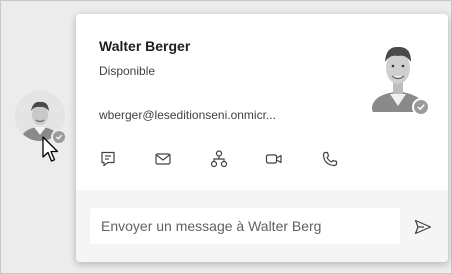 The height and width of the screenshot is (274, 452). What do you see at coordinates (245, 226) in the screenshot?
I see `message-input` at bounding box center [245, 226].